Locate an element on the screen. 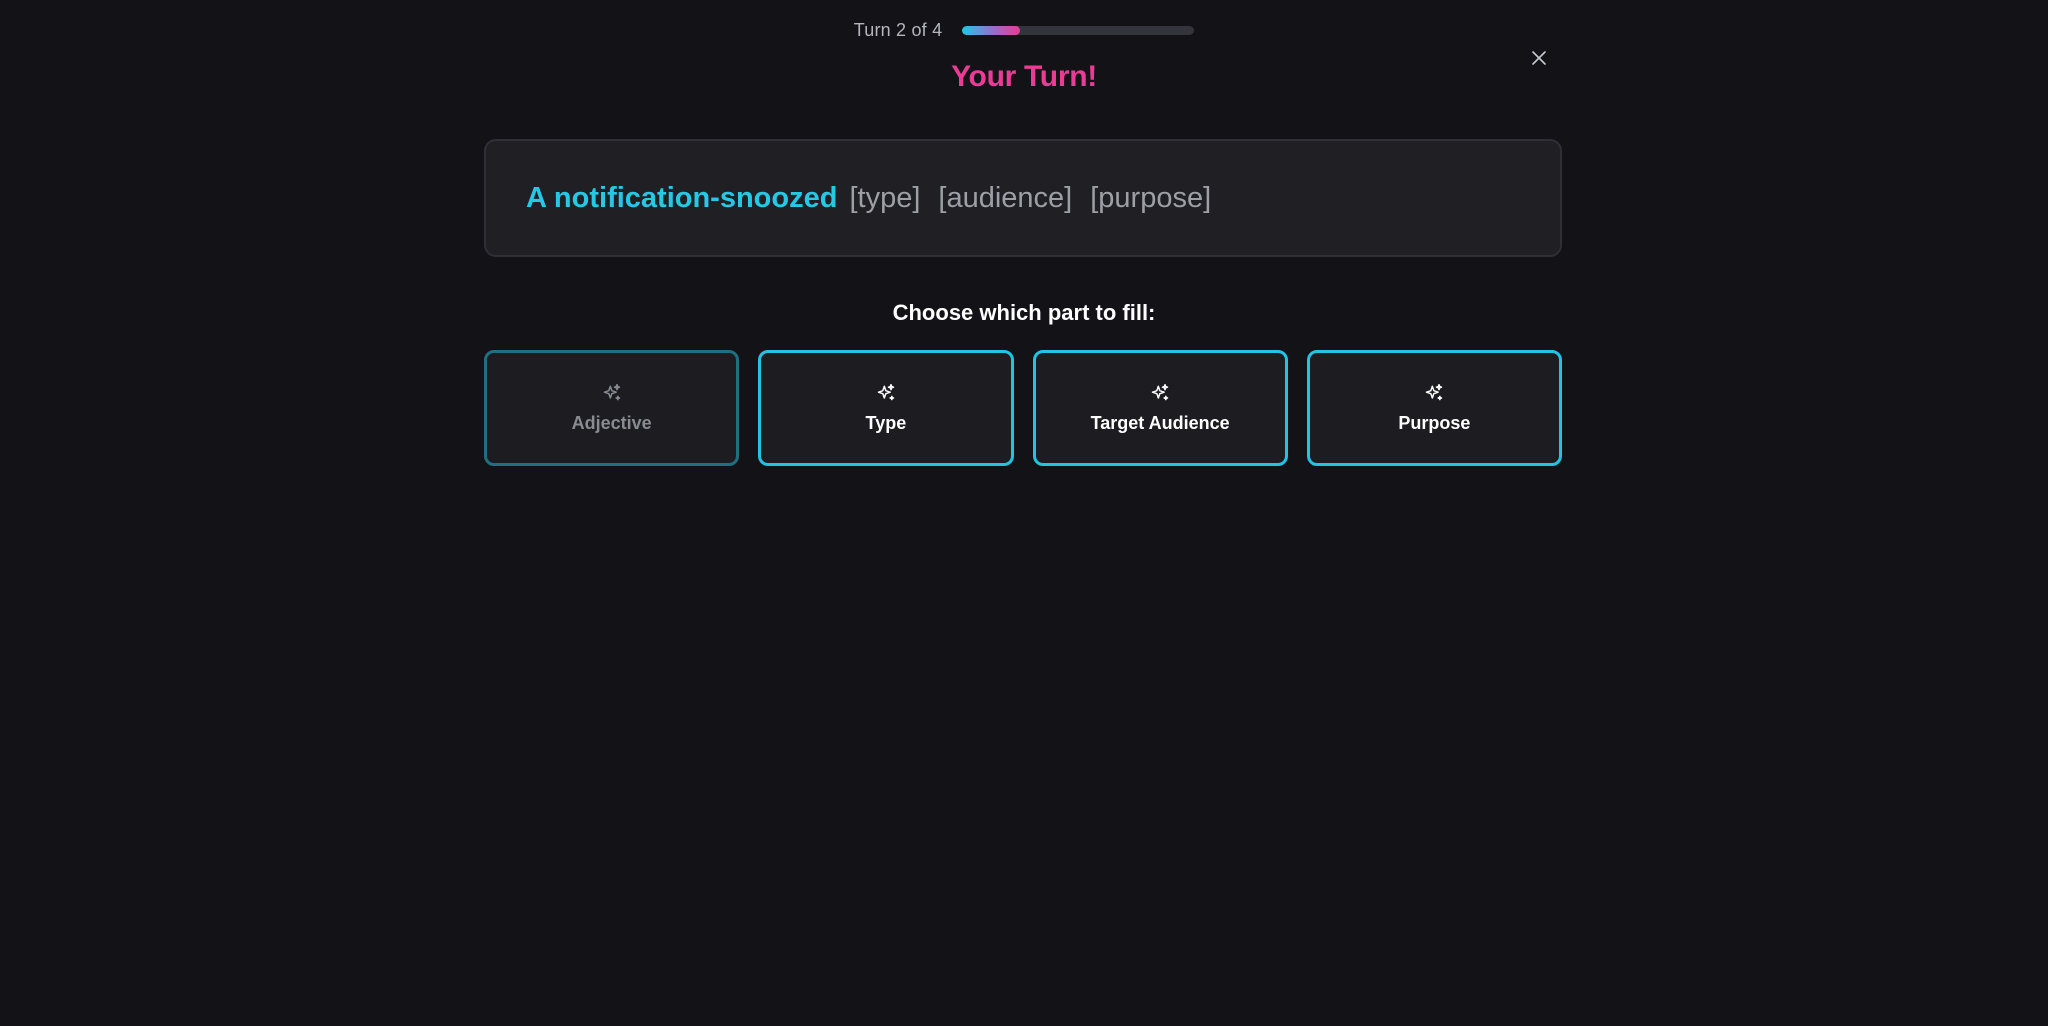  progress-bar is located at coordinates (1078, 30).